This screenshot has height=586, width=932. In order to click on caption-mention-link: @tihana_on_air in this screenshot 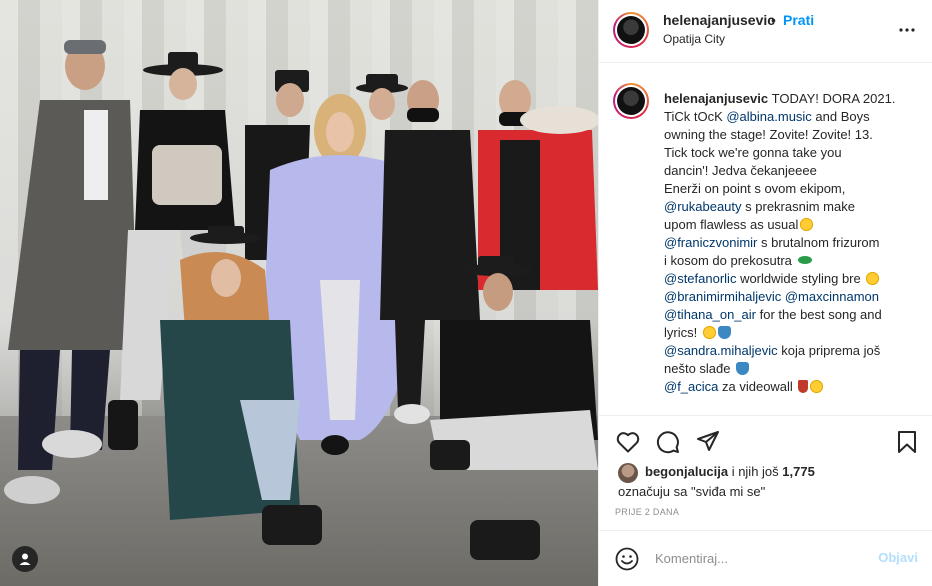, I will do `click(710, 314)`.